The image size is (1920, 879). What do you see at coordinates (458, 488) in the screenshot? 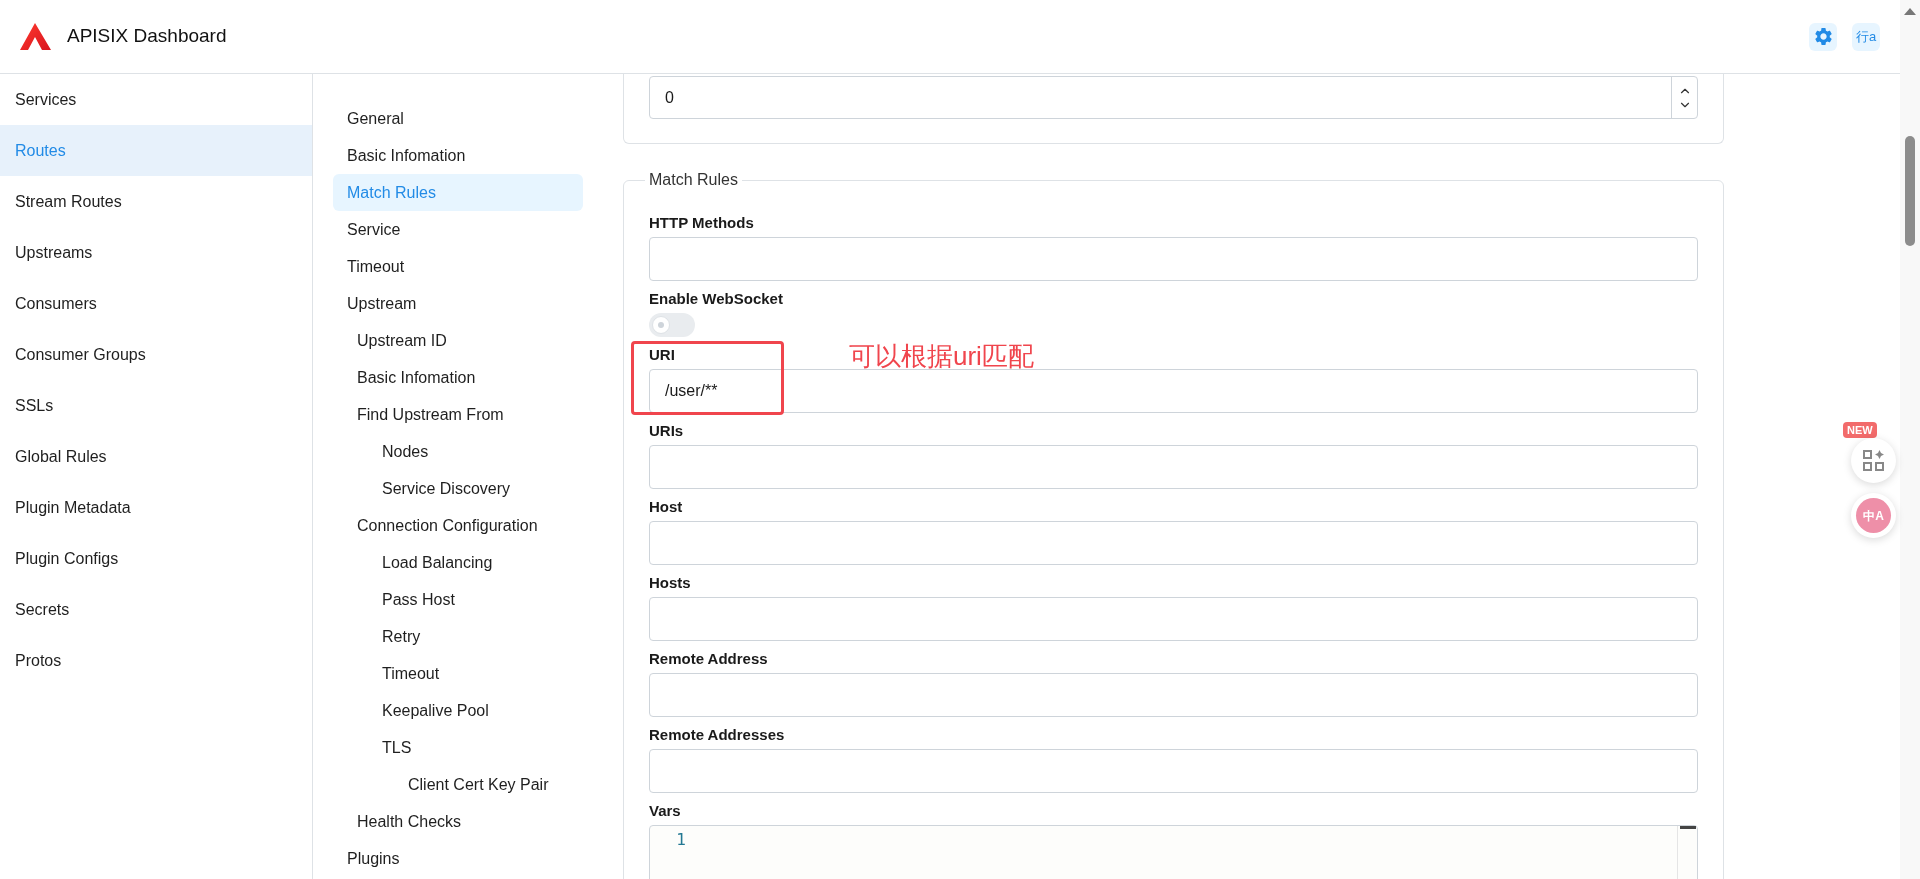
I see `toc-item: Service Discovery` at bounding box center [458, 488].